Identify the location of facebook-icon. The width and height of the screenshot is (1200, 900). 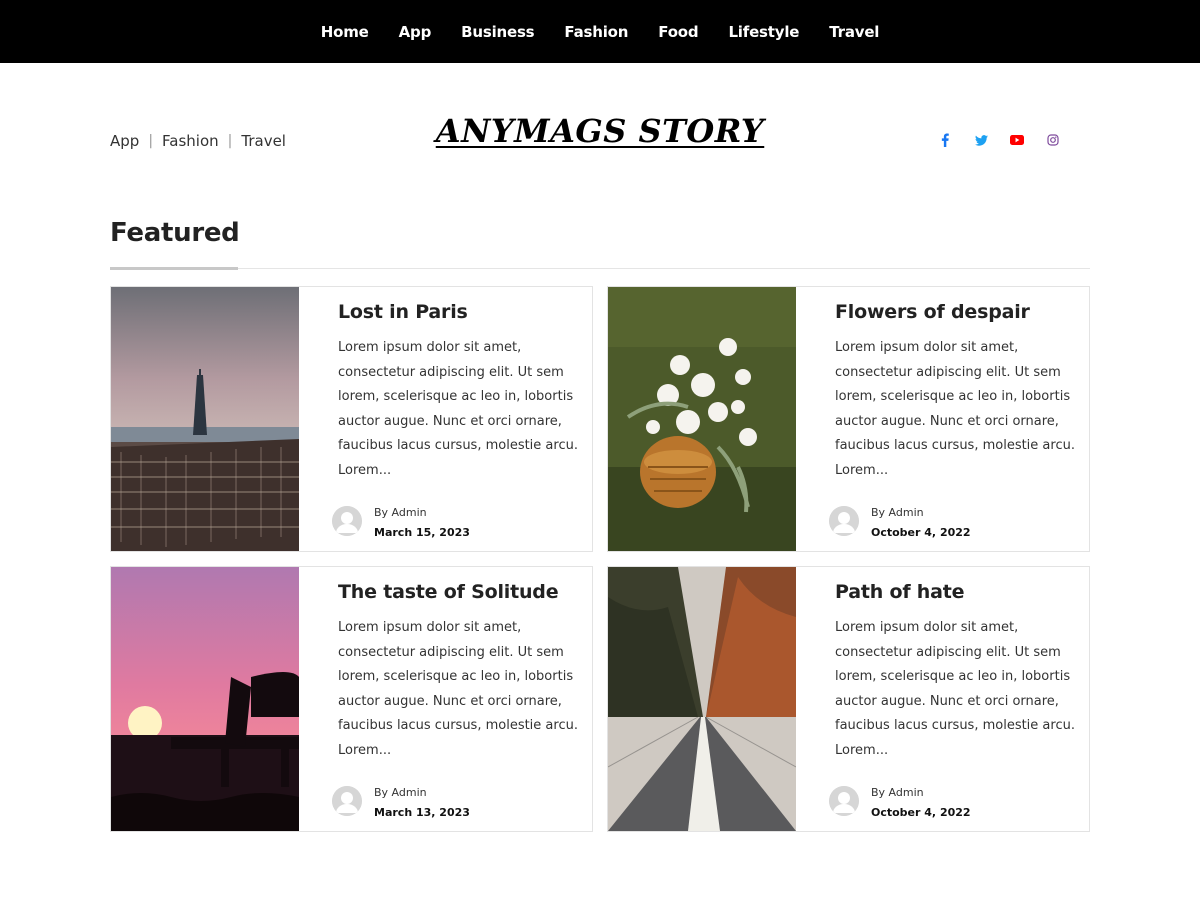
(945, 140).